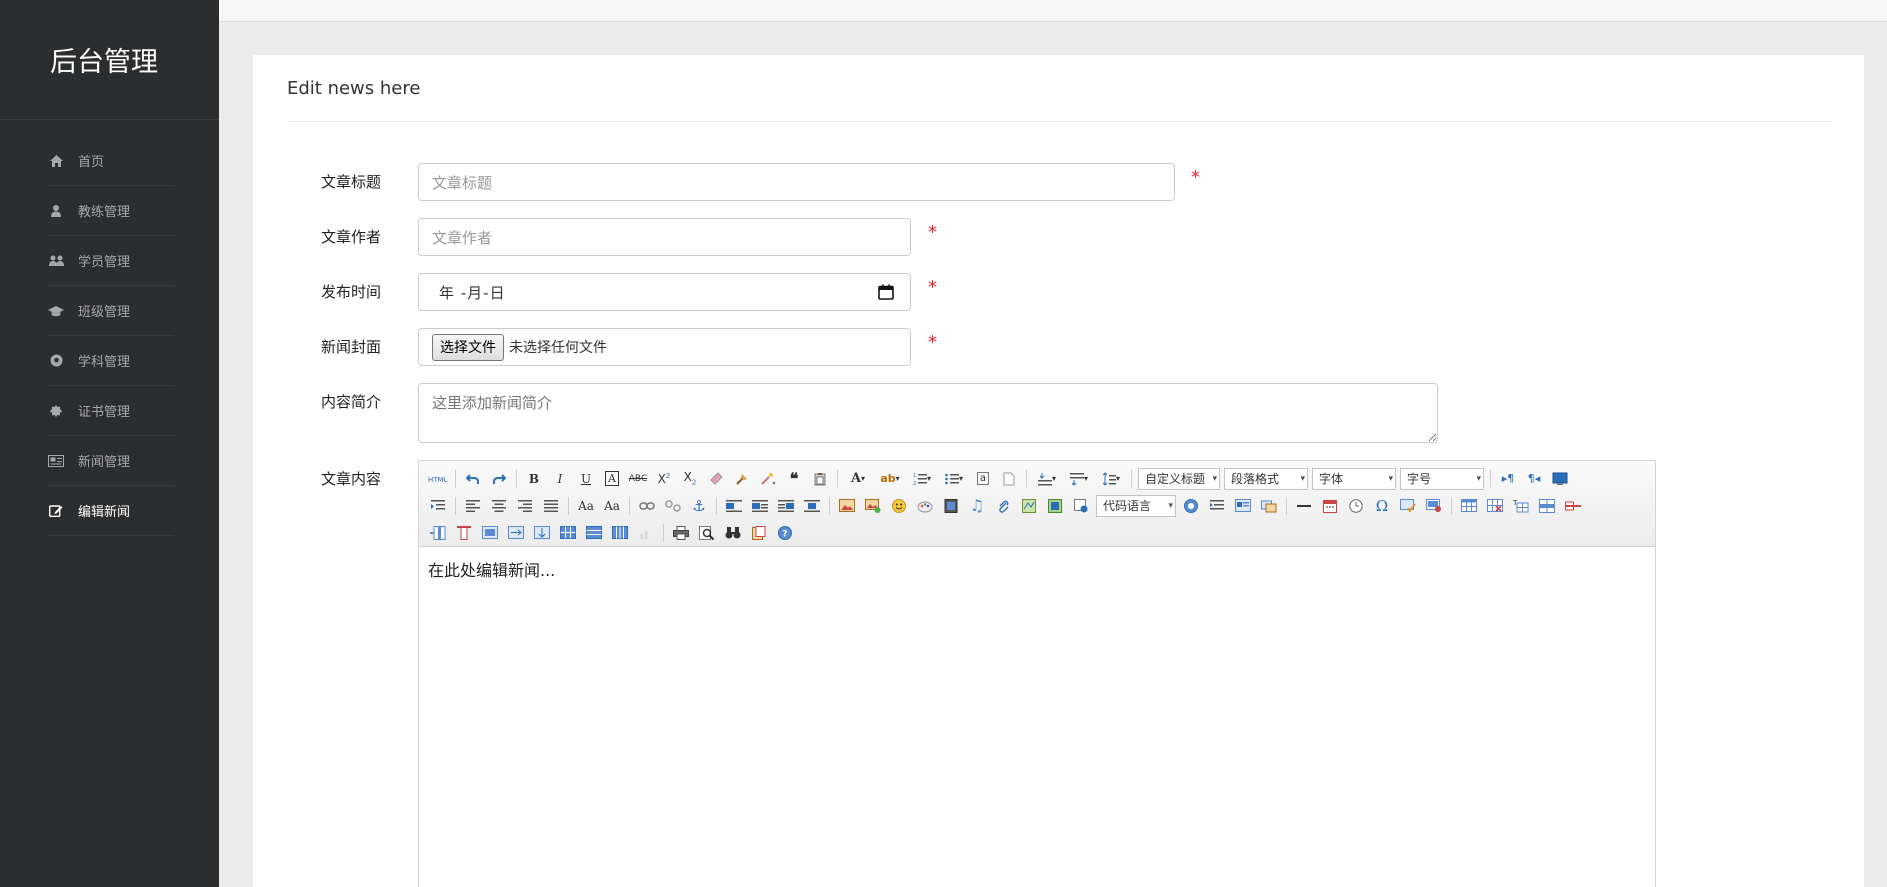 This screenshot has height=887, width=1887. What do you see at coordinates (1047, 479) in the screenshot?
I see `row-spacing-top-icon: ▾` at bounding box center [1047, 479].